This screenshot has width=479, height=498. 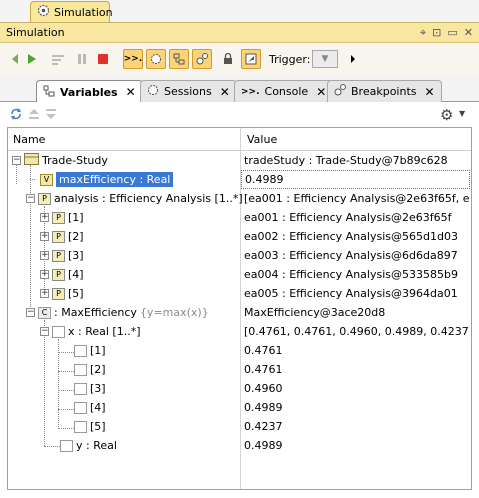 What do you see at coordinates (239, 33) in the screenshot?
I see `panel-title-bar: Simulation ⌖ ⊡ ▭ ✕` at bounding box center [239, 33].